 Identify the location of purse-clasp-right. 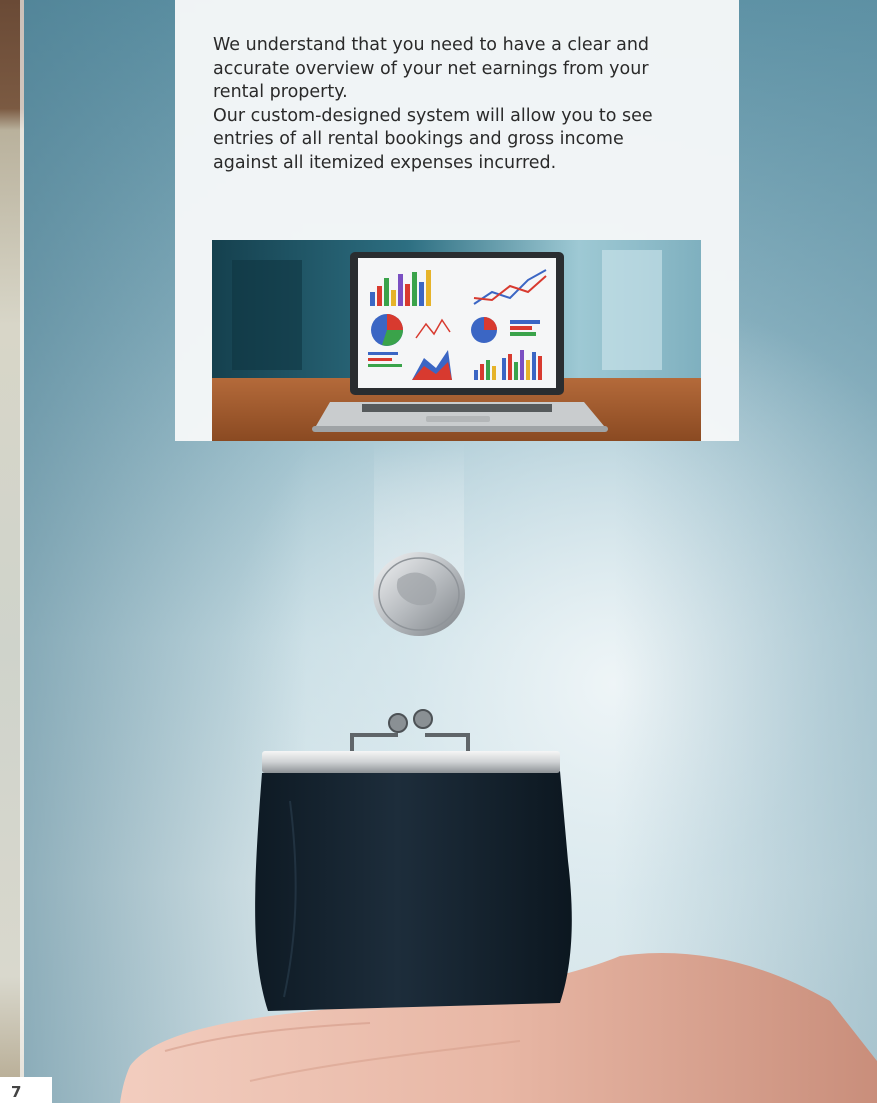
(423, 719).